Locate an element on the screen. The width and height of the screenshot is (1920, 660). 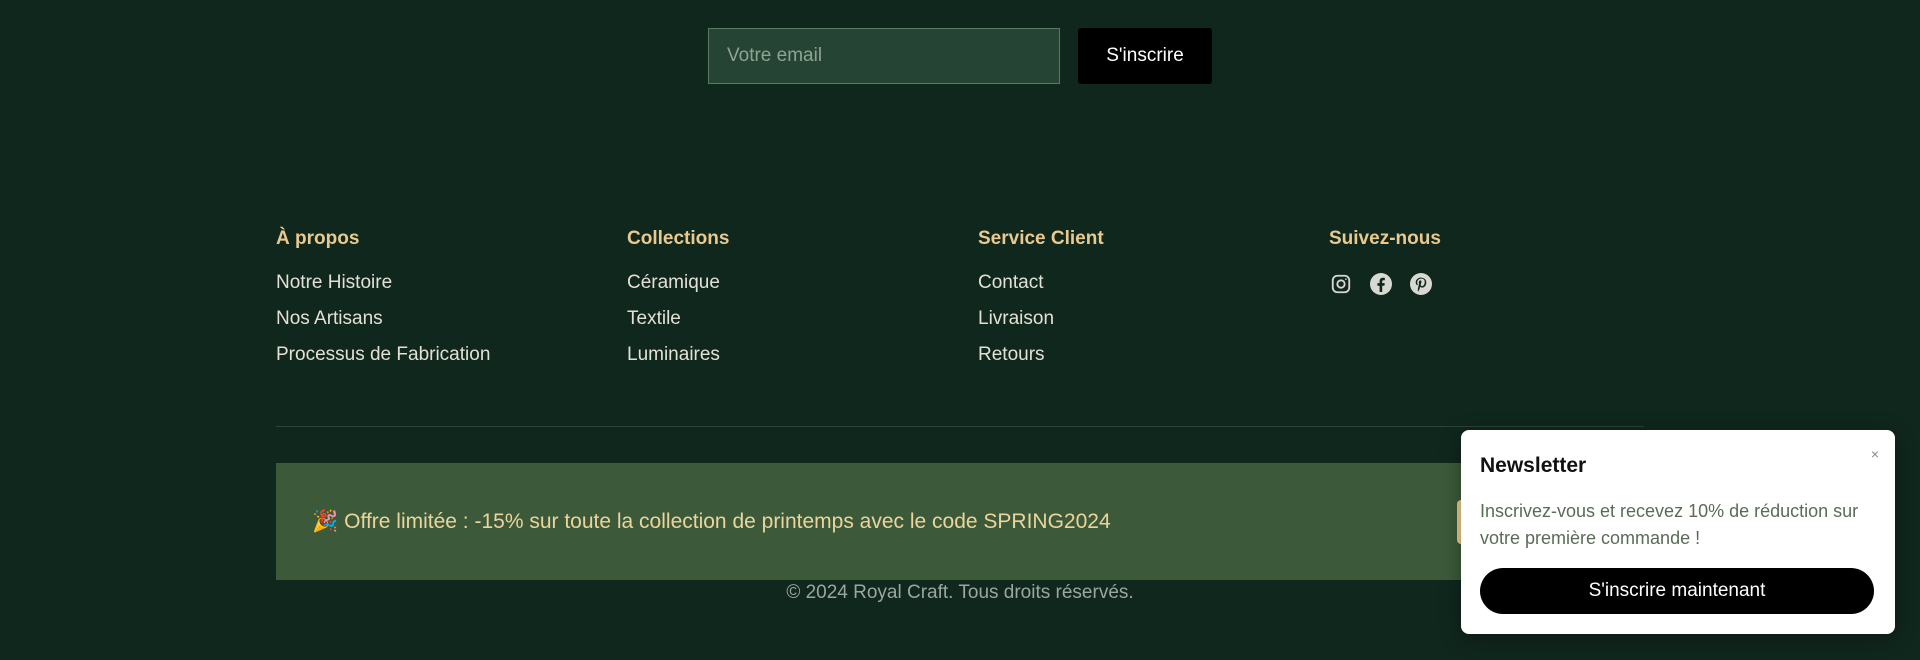
footer-link: Céramique is located at coordinates (802, 290).